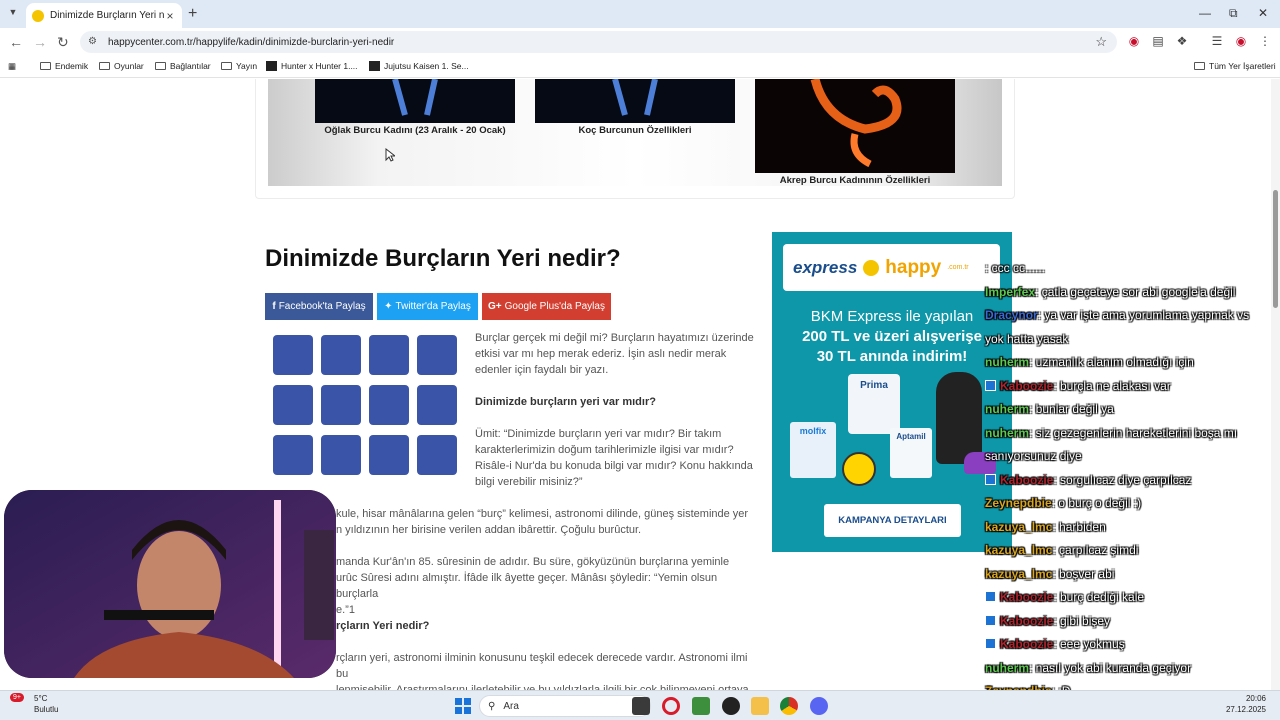  Describe the element at coordinates (855, 126) in the screenshot. I see `related-image-akrep` at that location.